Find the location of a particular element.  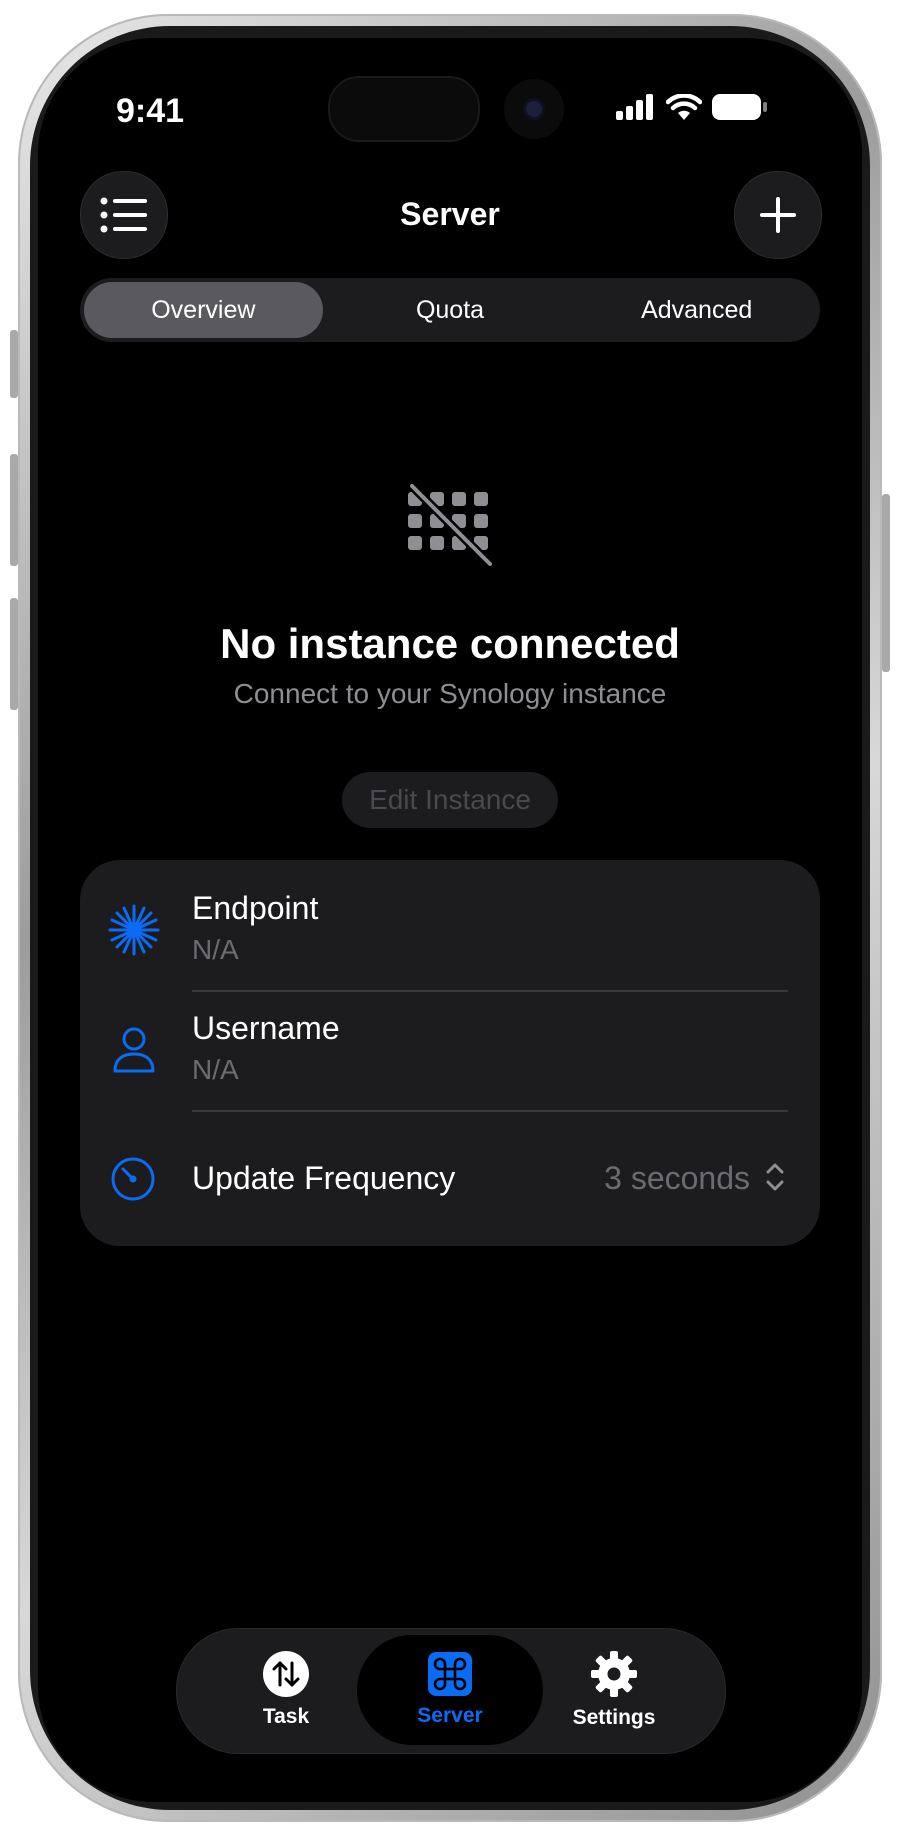

command-icon is located at coordinates (450, 1674).